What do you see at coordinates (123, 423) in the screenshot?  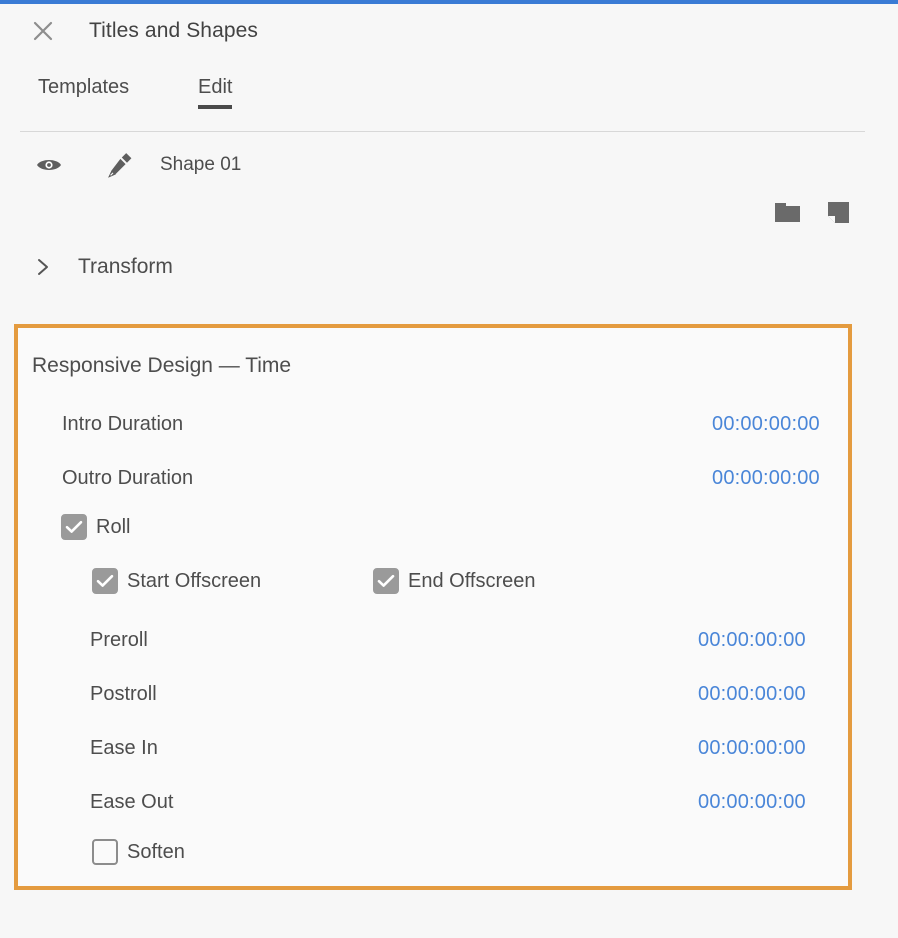 I see `intro-duration-label: Intro Duration` at bounding box center [123, 423].